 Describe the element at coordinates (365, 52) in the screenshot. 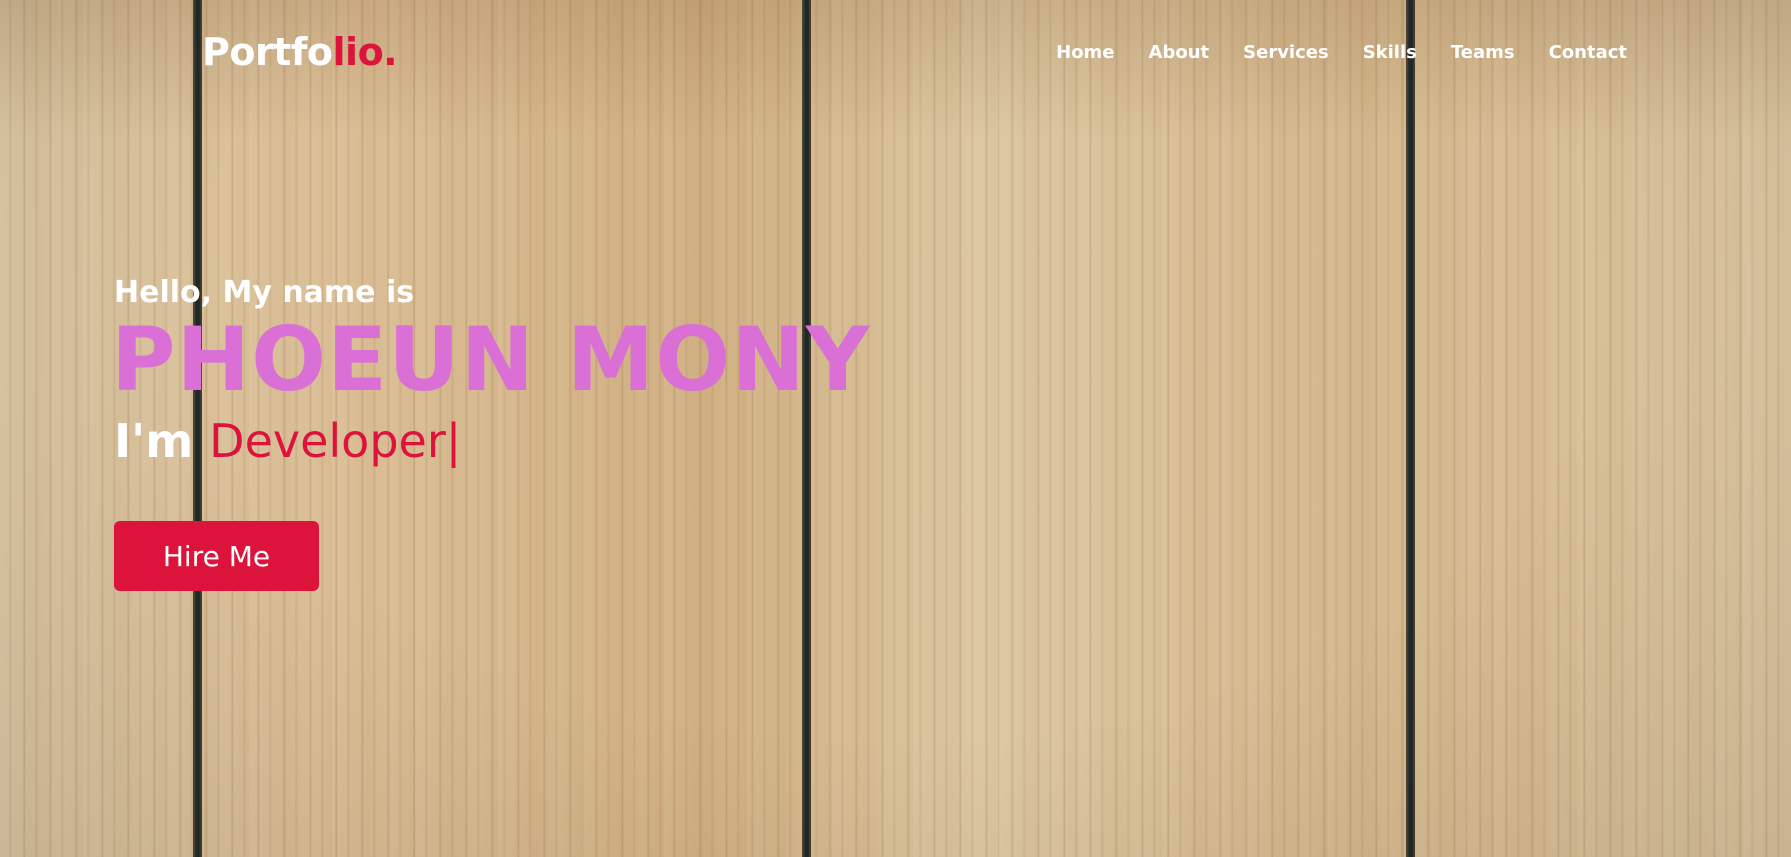

I see `logo-text-accent: lio.` at that location.